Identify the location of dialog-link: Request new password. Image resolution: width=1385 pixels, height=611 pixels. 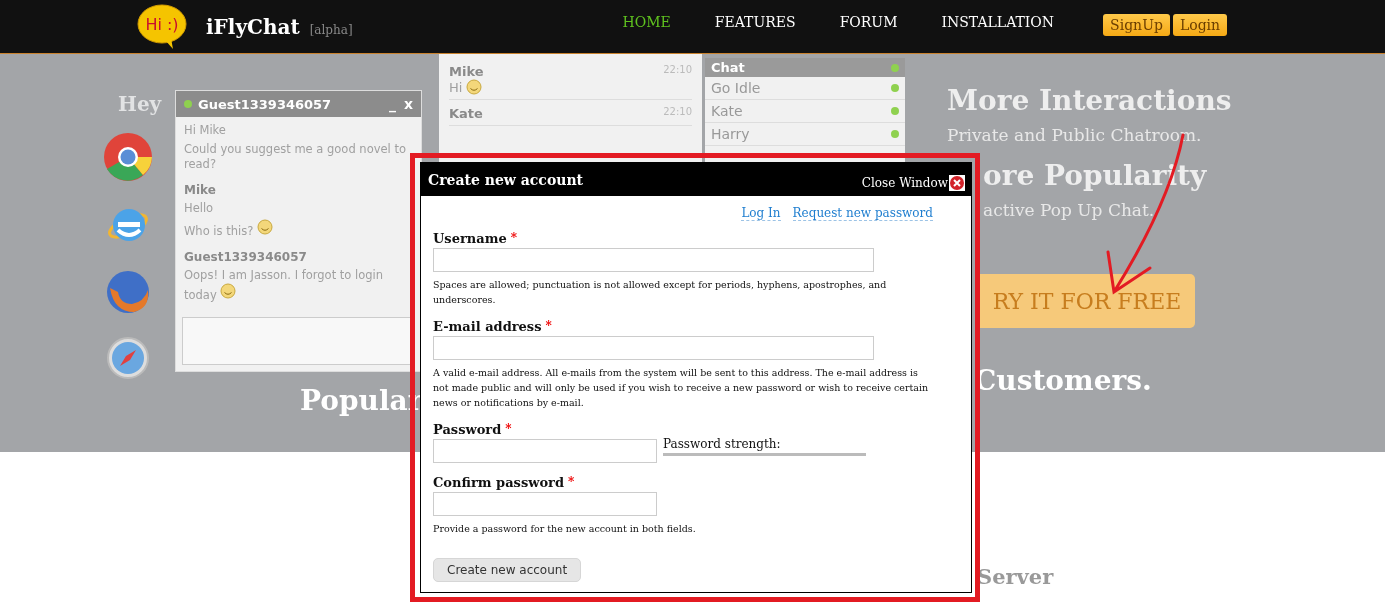
(862, 213).